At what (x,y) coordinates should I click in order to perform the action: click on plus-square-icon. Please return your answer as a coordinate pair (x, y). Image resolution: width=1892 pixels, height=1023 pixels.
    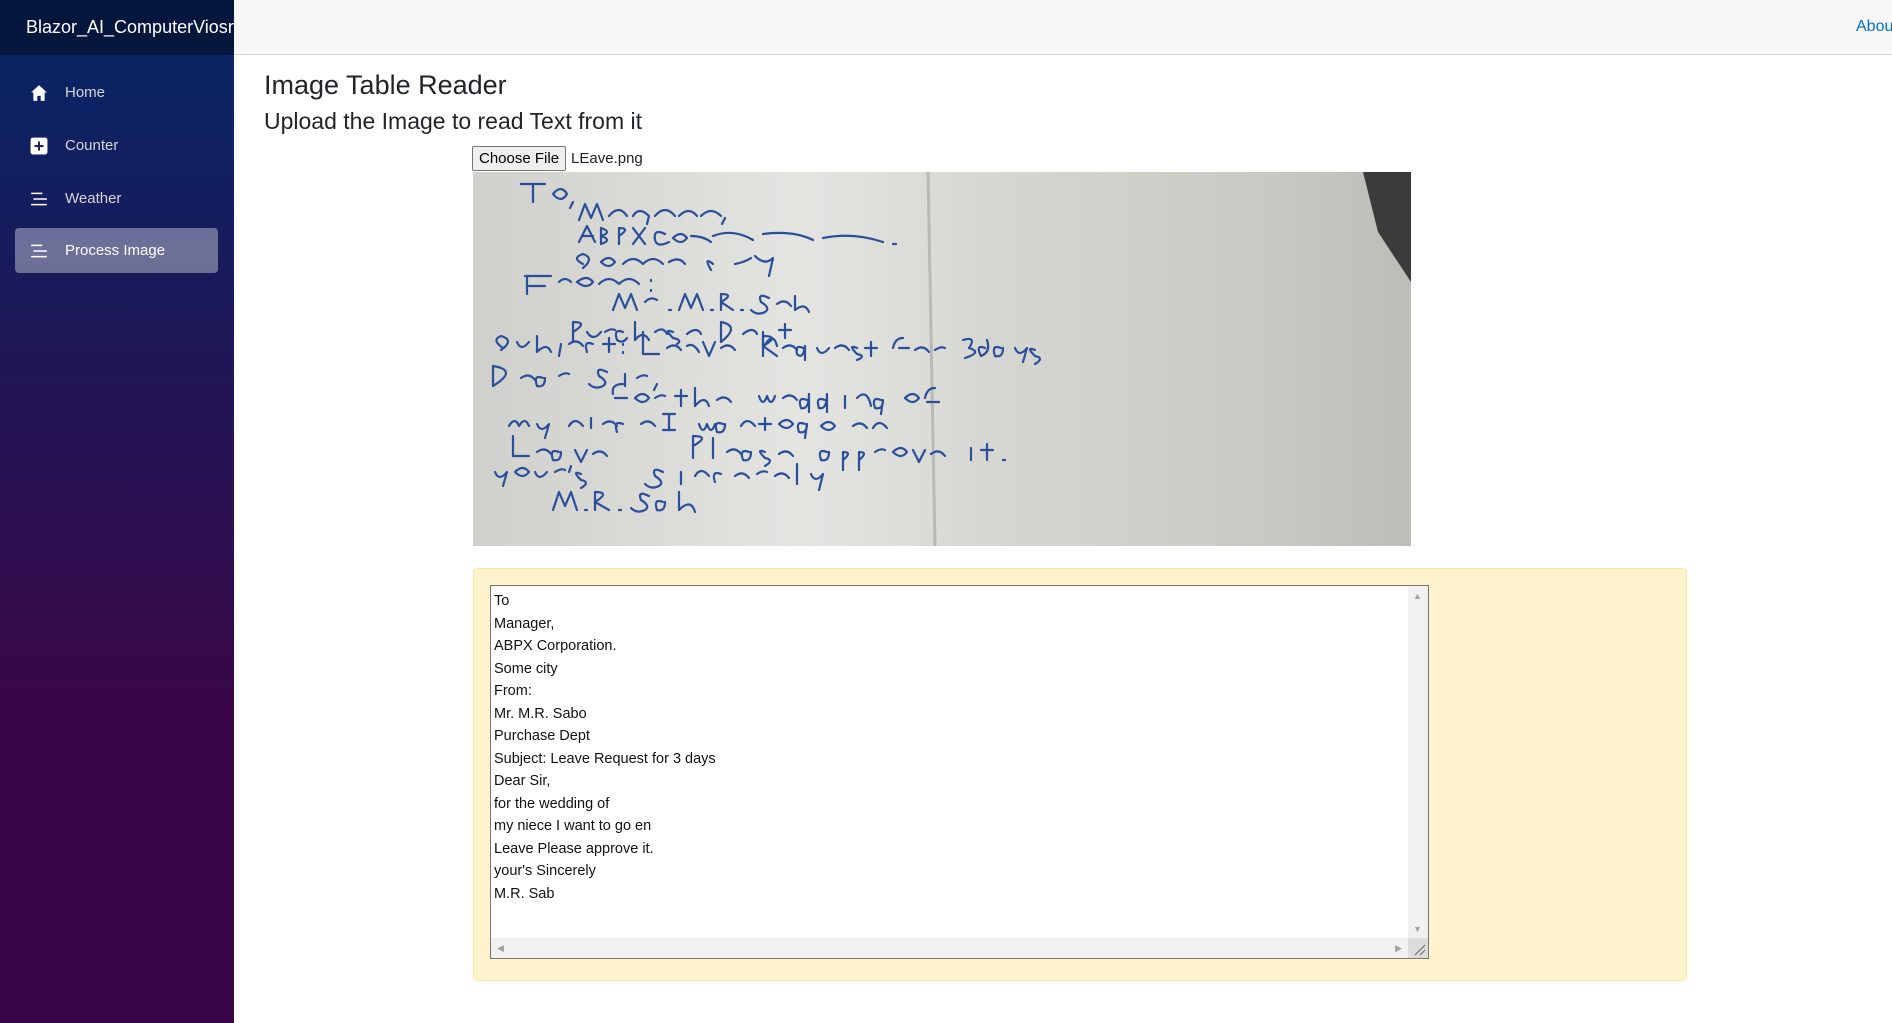
    Looking at the image, I should click on (39, 146).